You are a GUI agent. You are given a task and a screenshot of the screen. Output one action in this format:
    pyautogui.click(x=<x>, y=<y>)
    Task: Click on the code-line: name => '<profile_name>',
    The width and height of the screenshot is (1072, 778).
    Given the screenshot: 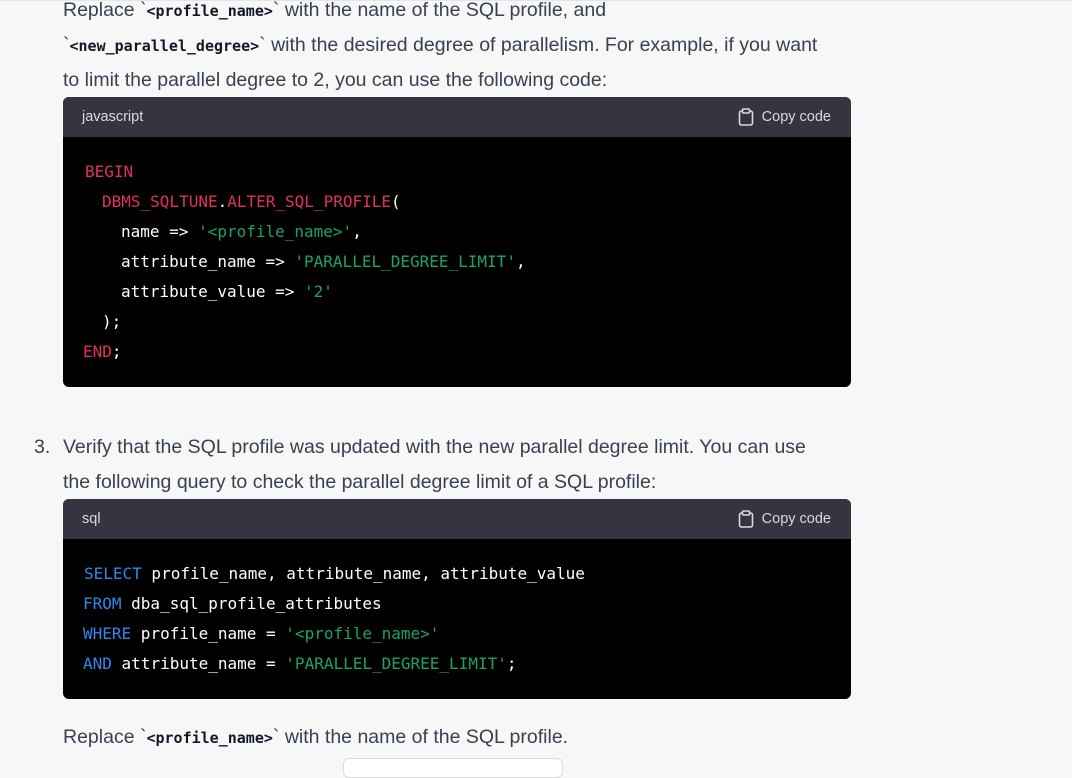 What is the action you would take?
    pyautogui.click(x=241, y=231)
    